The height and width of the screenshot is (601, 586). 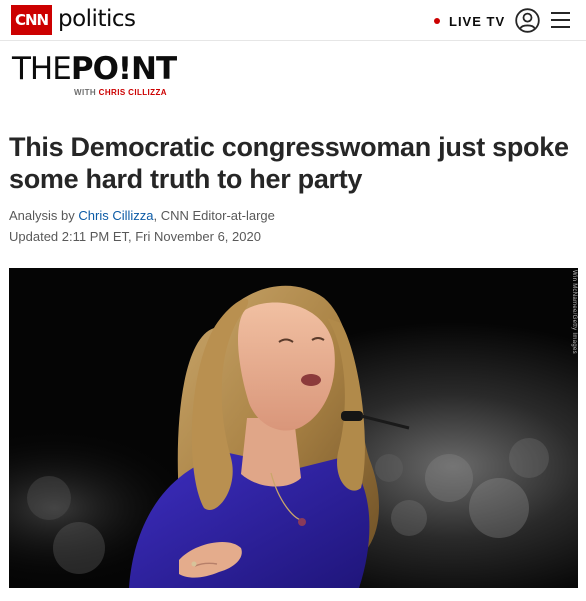 I want to click on the-point-byline: WITH CHRIS CILLIZZA, so click(x=120, y=92).